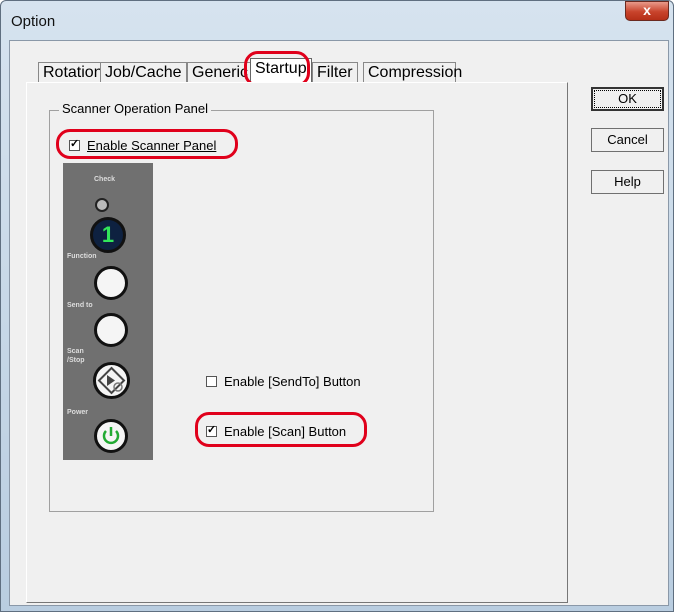 This screenshot has width=674, height=612. Describe the element at coordinates (76, 356) in the screenshot. I see `scan-stop-label: Scan /Stop` at that location.